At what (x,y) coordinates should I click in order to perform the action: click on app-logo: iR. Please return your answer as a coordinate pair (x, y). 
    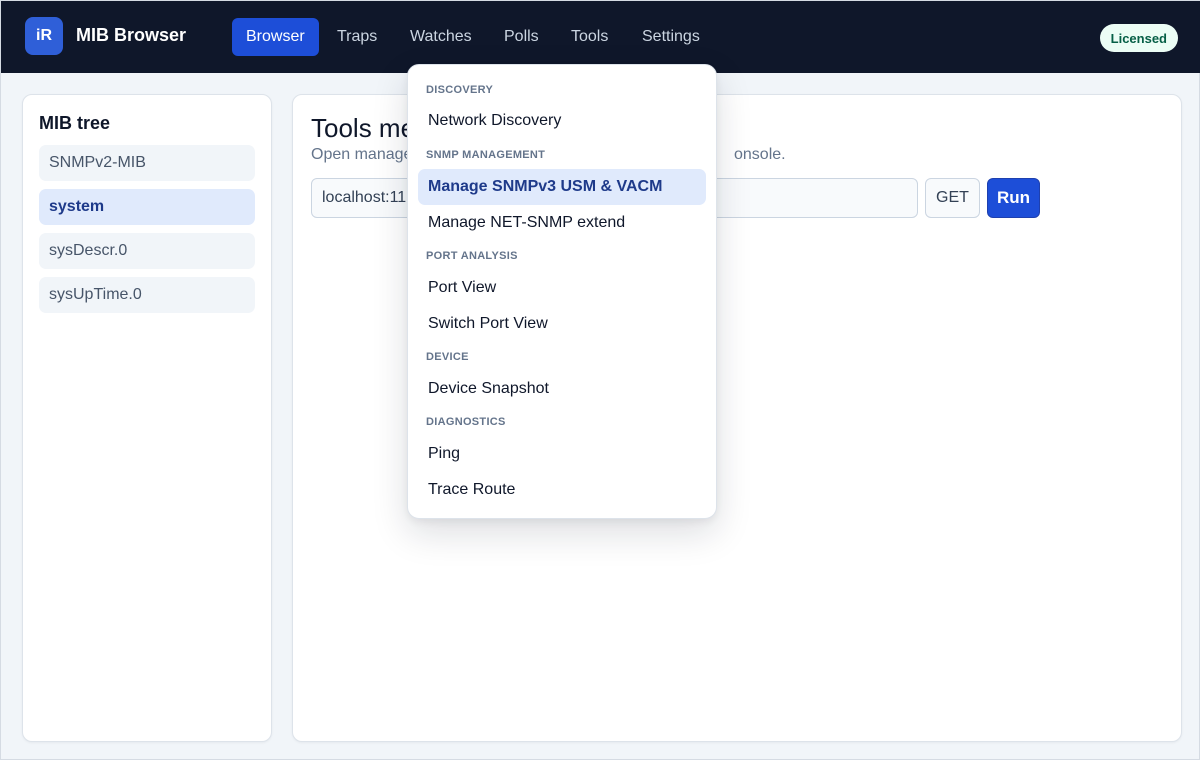
    Looking at the image, I should click on (44, 36).